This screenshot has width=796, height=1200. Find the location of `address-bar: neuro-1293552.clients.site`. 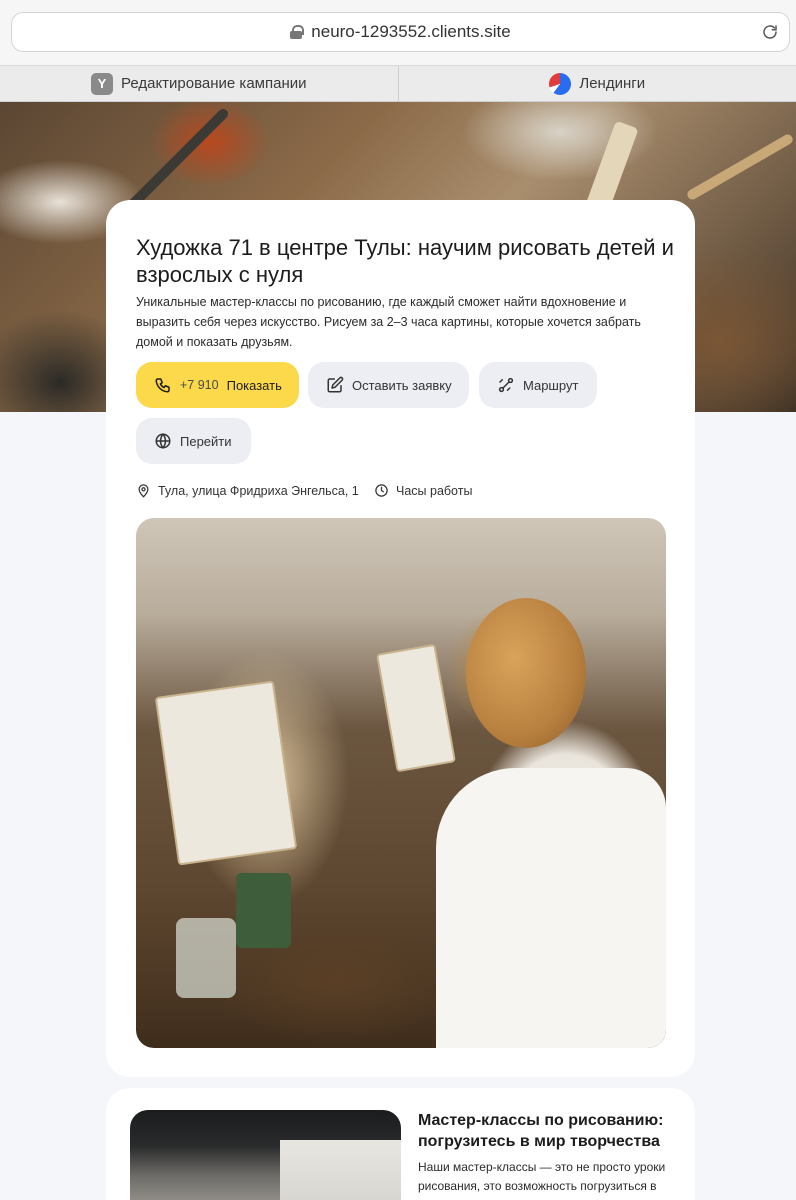

address-bar: neuro-1293552.clients.site is located at coordinates (400, 32).